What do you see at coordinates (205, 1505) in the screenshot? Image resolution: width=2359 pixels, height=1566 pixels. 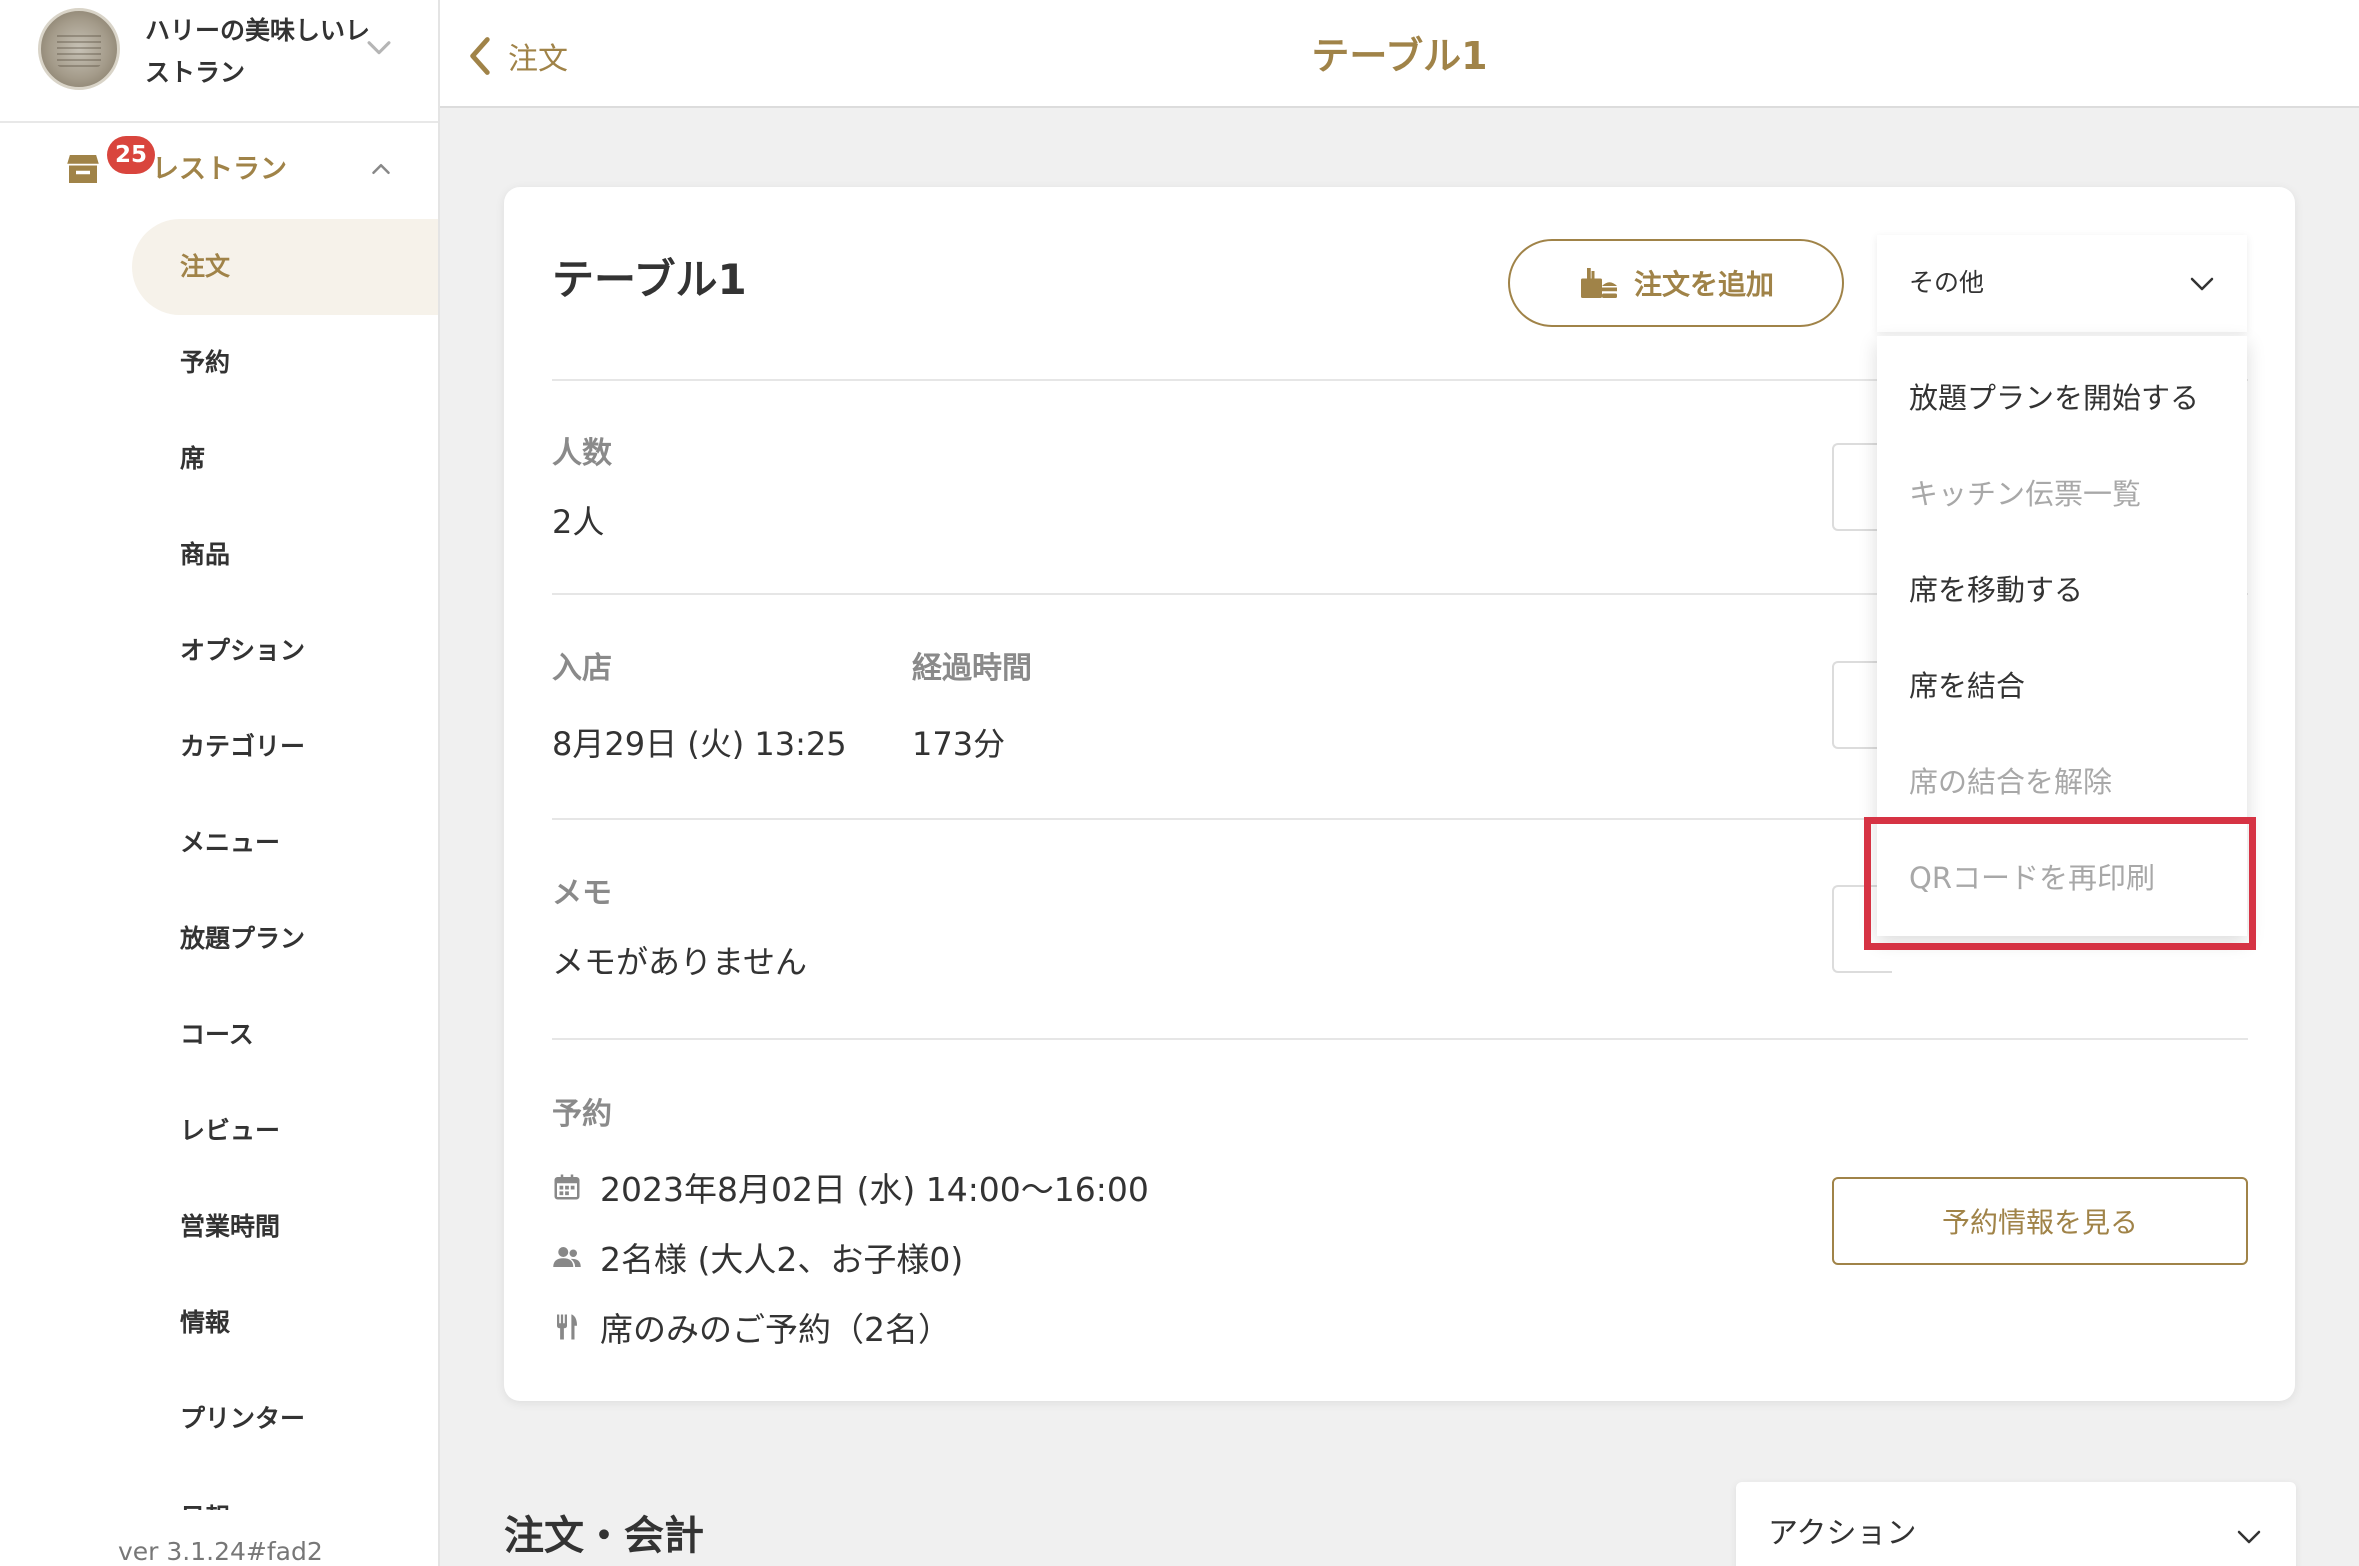 I see `sidebar-item-daily-report: 日報` at bounding box center [205, 1505].